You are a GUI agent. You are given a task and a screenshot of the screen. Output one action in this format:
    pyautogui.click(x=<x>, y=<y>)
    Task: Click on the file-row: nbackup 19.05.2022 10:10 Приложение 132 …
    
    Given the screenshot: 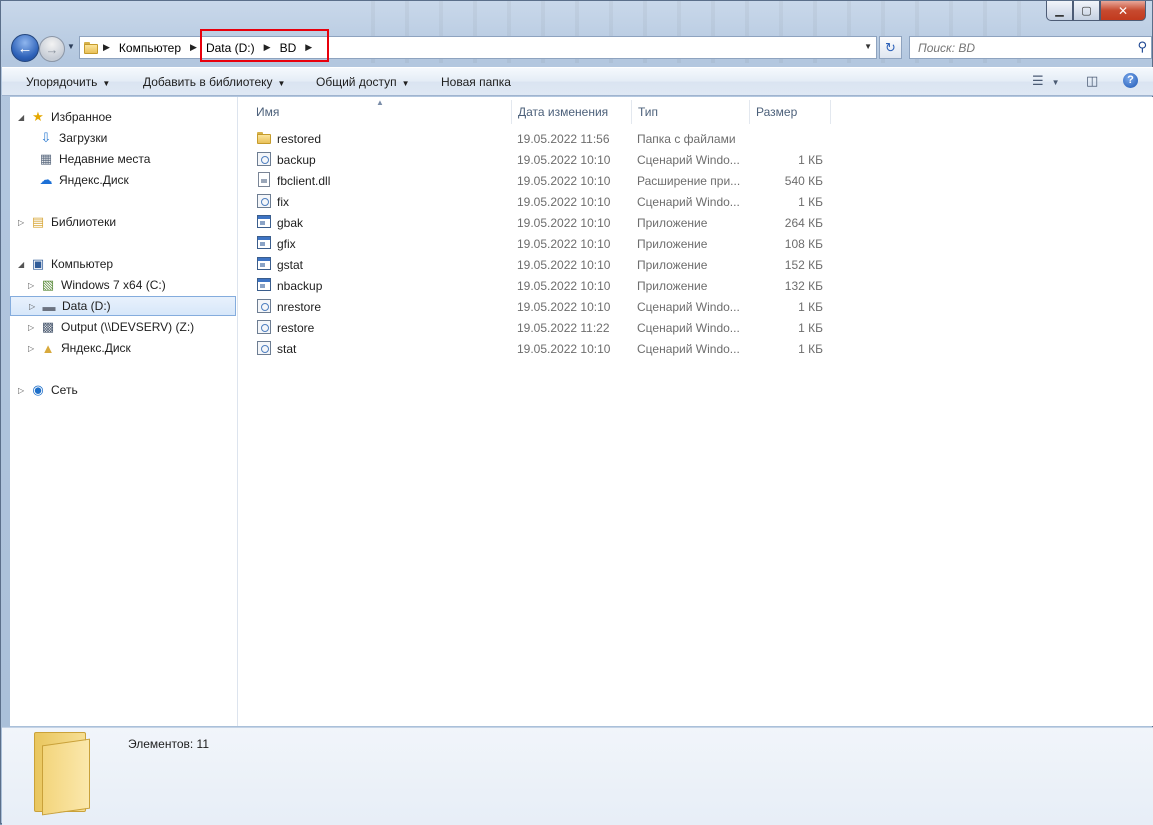 What is the action you would take?
    pyautogui.click(x=543, y=286)
    